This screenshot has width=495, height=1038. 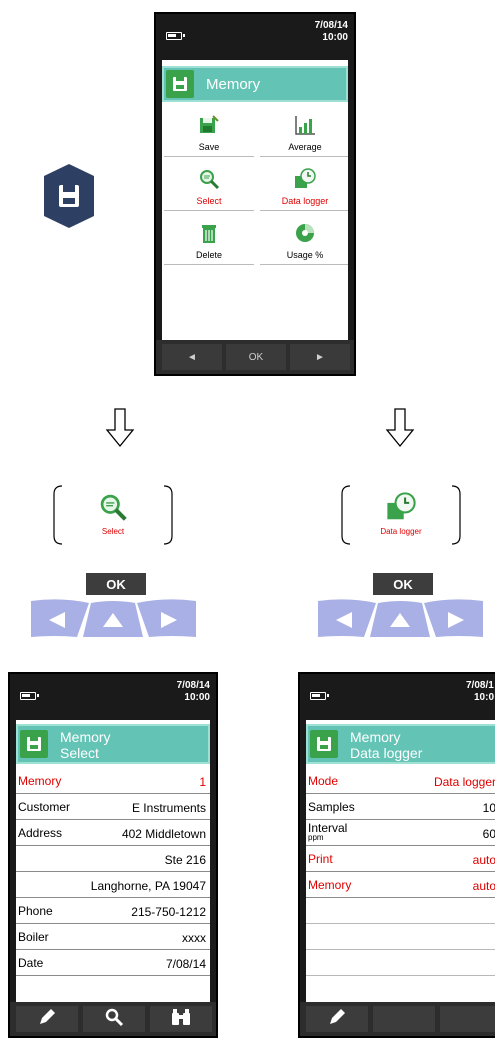 I want to click on row-address-line2: Ste 216, so click(x=113, y=859).